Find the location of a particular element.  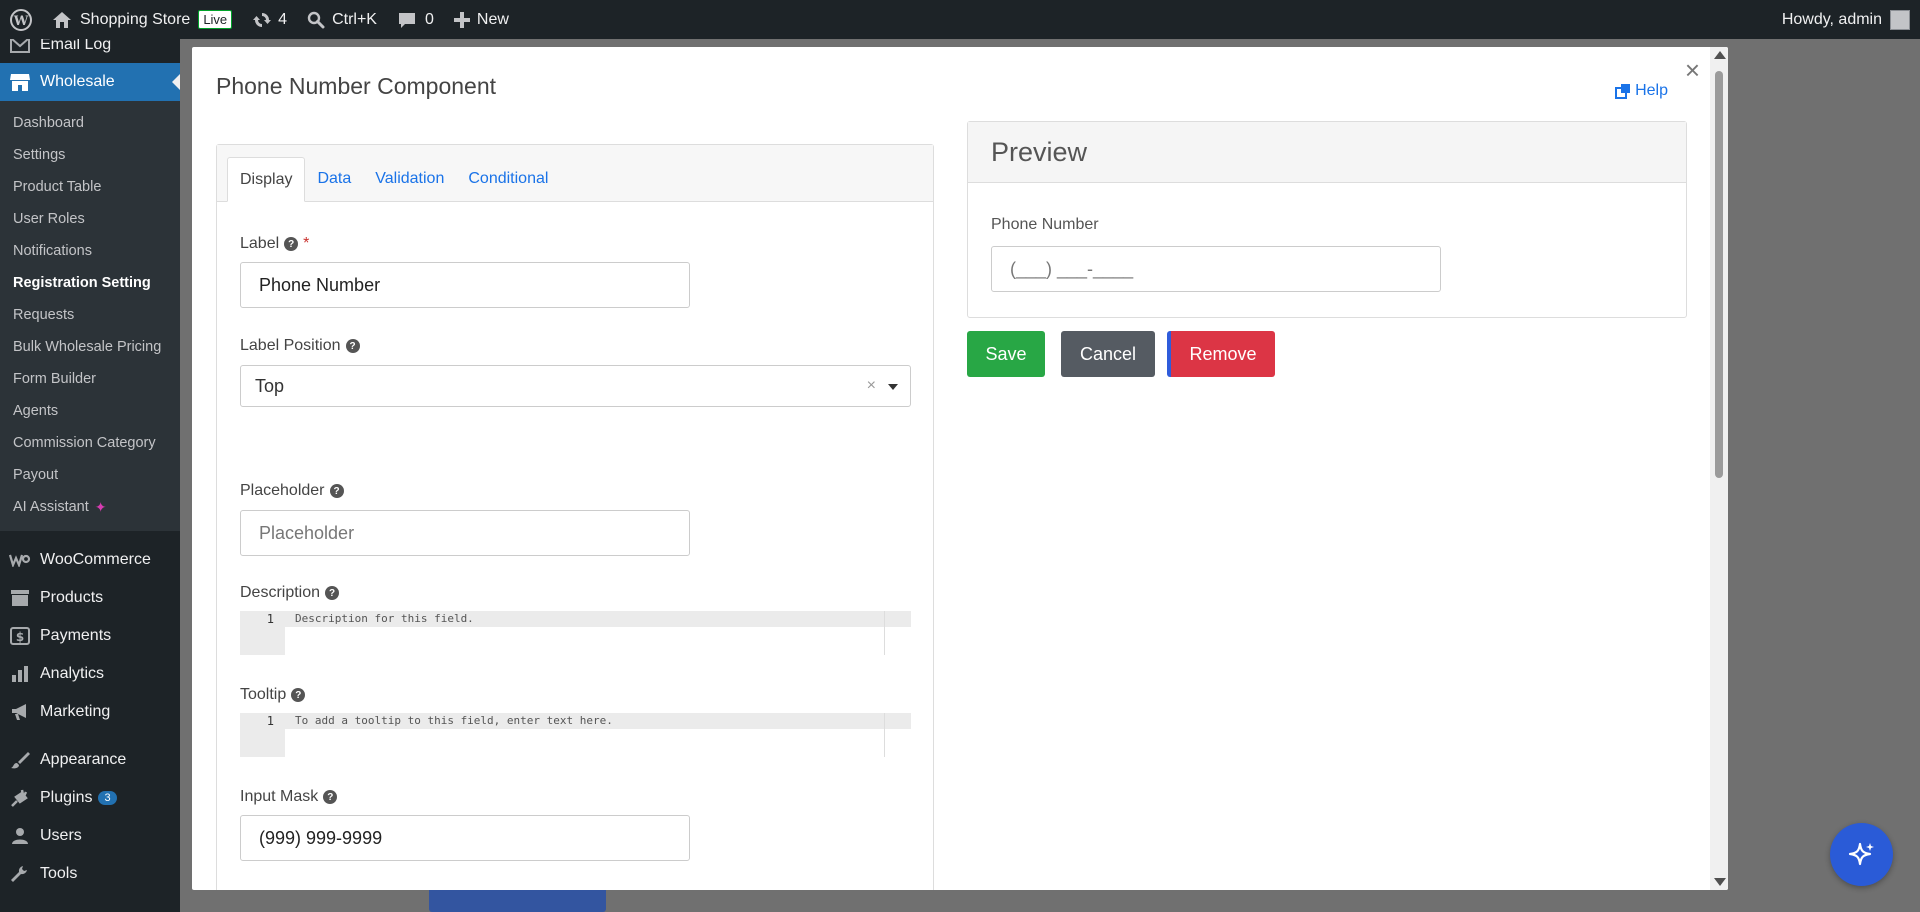

sub-requests: Requests is located at coordinates (90, 315).